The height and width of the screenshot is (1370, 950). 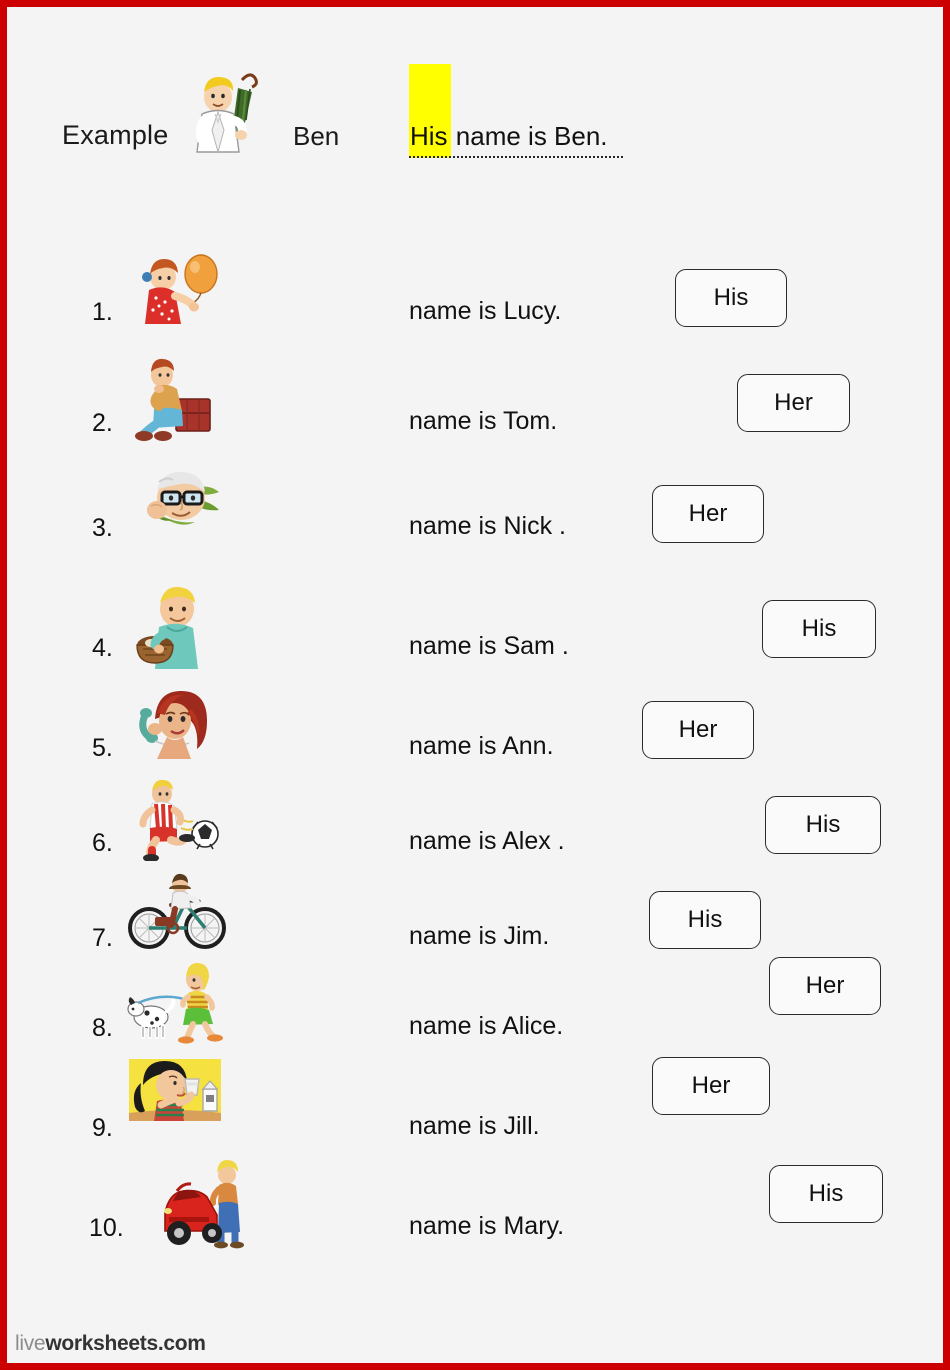 I want to click on answer-box-9: Her, so click(x=711, y=1086).